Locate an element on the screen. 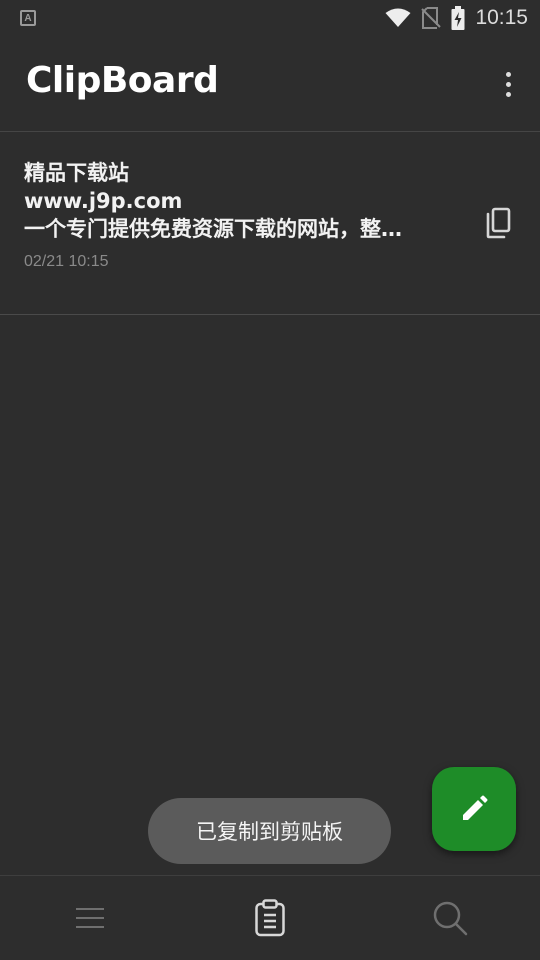 This screenshot has height=960, width=540. menu-lines-icon is located at coordinates (90, 918).